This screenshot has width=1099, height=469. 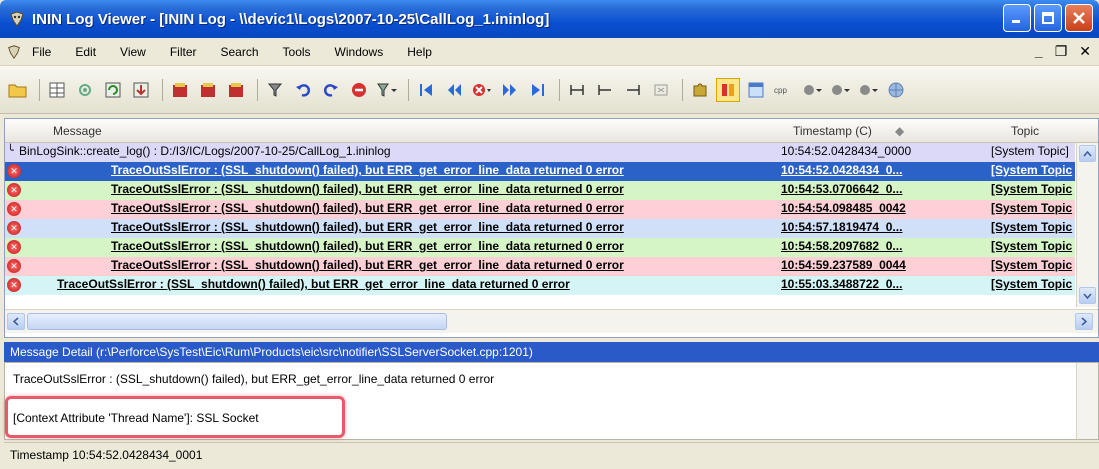 I want to click on redo-icon, so click(x=330, y=90).